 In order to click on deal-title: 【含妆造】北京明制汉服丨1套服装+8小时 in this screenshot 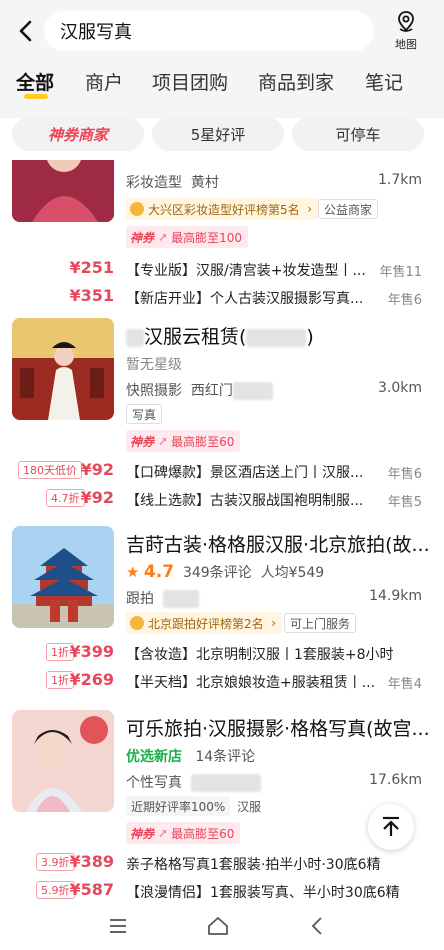, I will do `click(260, 655)`.